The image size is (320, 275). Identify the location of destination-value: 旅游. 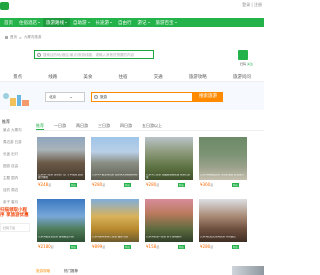
(103, 97).